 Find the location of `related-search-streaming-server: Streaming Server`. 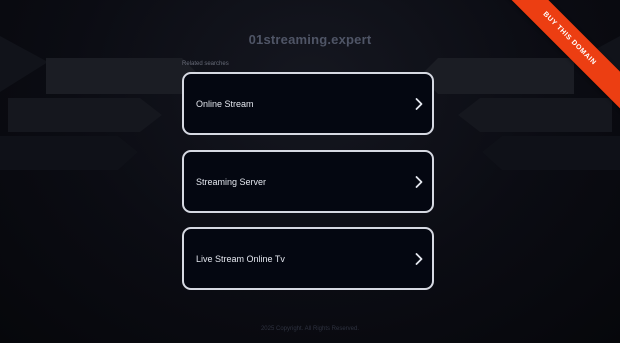

related-search-streaming-server: Streaming Server is located at coordinates (308, 181).